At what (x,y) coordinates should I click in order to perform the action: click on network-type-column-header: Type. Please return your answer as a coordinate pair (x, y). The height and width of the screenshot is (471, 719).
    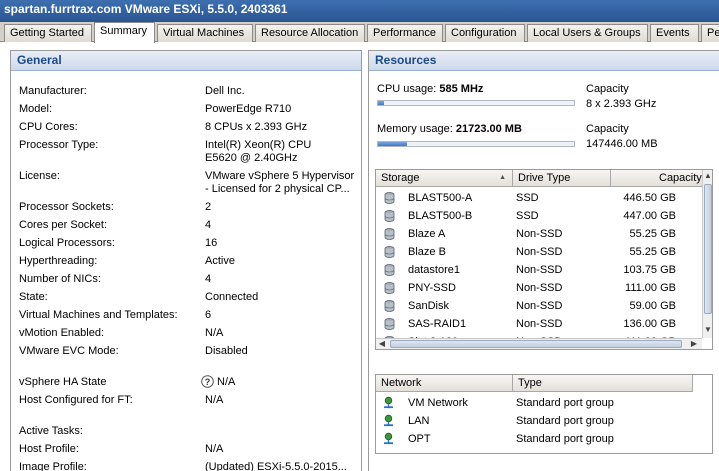
    Looking at the image, I should click on (603, 383).